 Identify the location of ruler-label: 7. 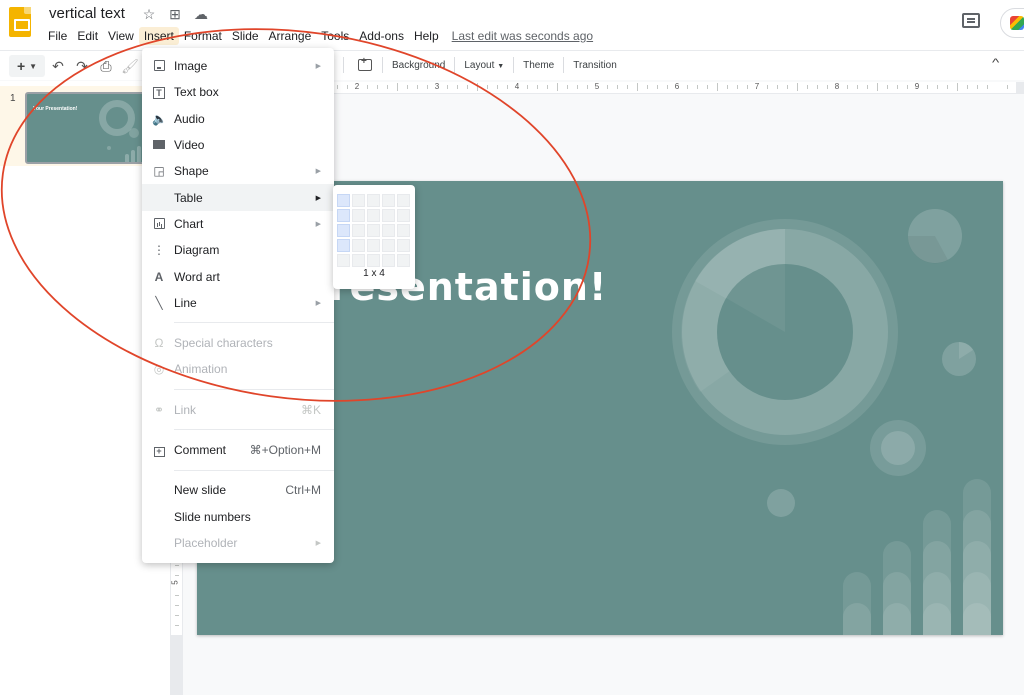
(757, 86).